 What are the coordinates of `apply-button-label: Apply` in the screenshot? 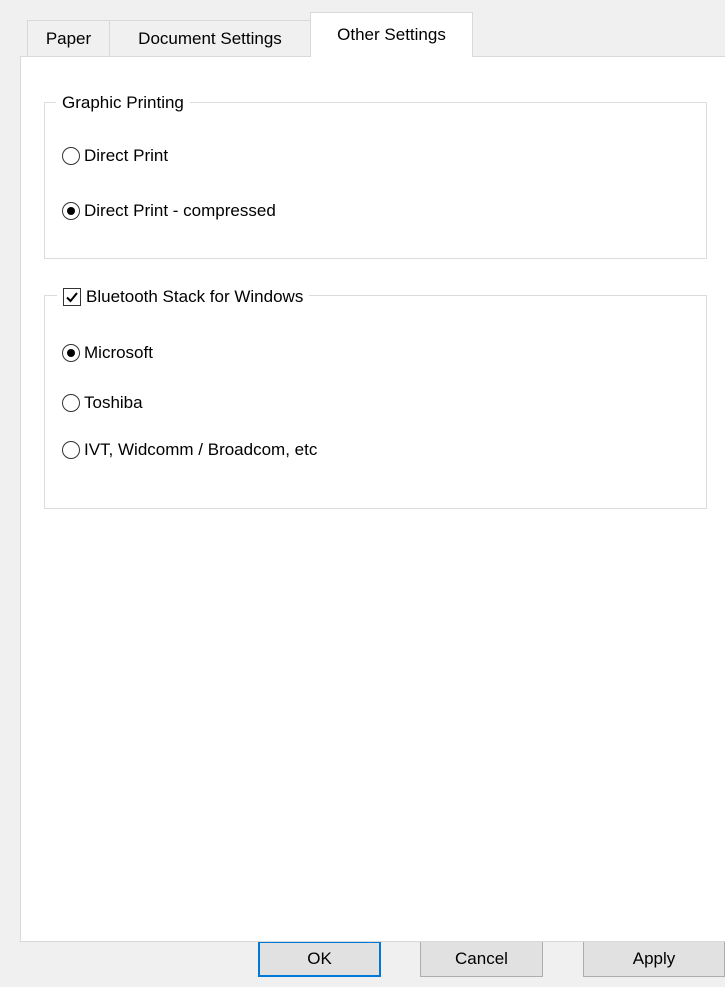 It's located at (654, 958).